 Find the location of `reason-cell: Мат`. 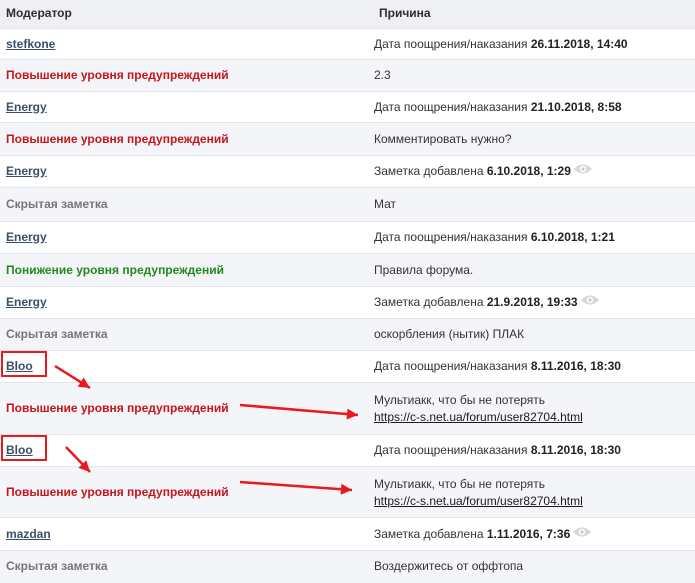

reason-cell: Мат is located at coordinates (385, 204).